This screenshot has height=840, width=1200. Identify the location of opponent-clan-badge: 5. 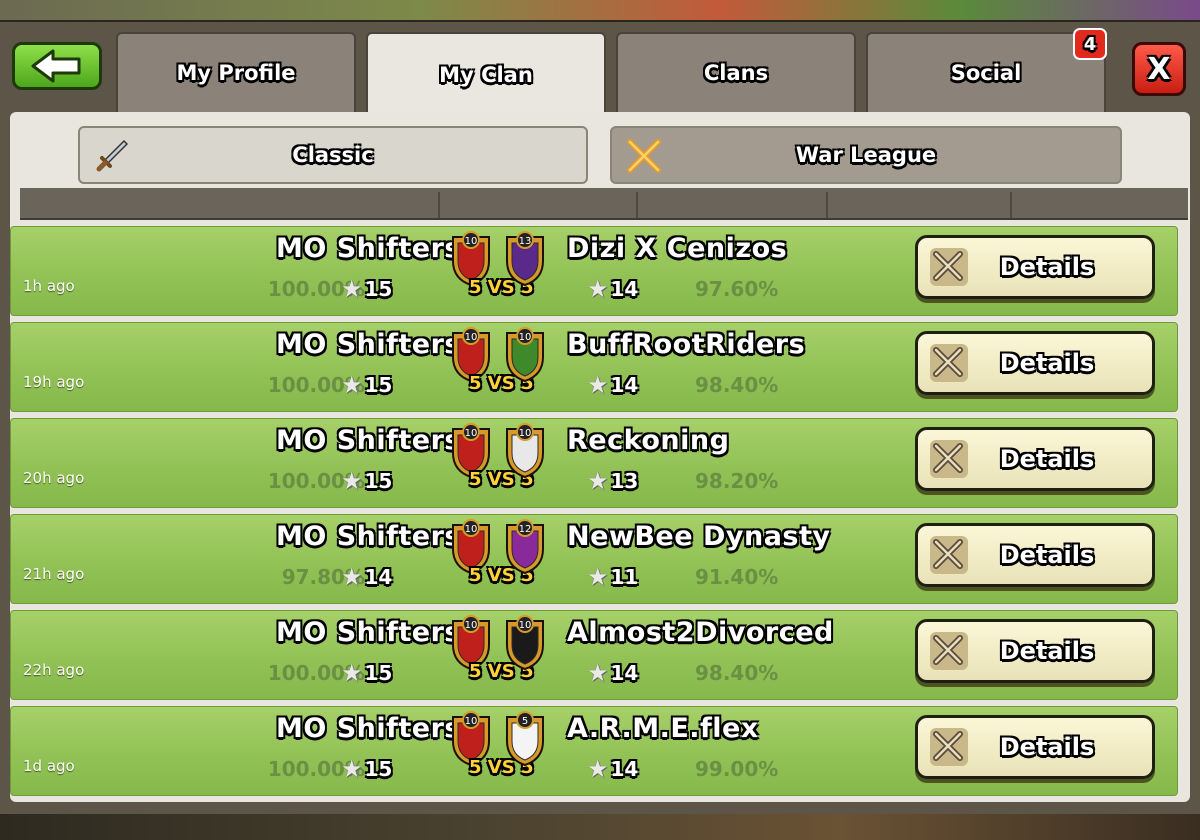
(525, 739).